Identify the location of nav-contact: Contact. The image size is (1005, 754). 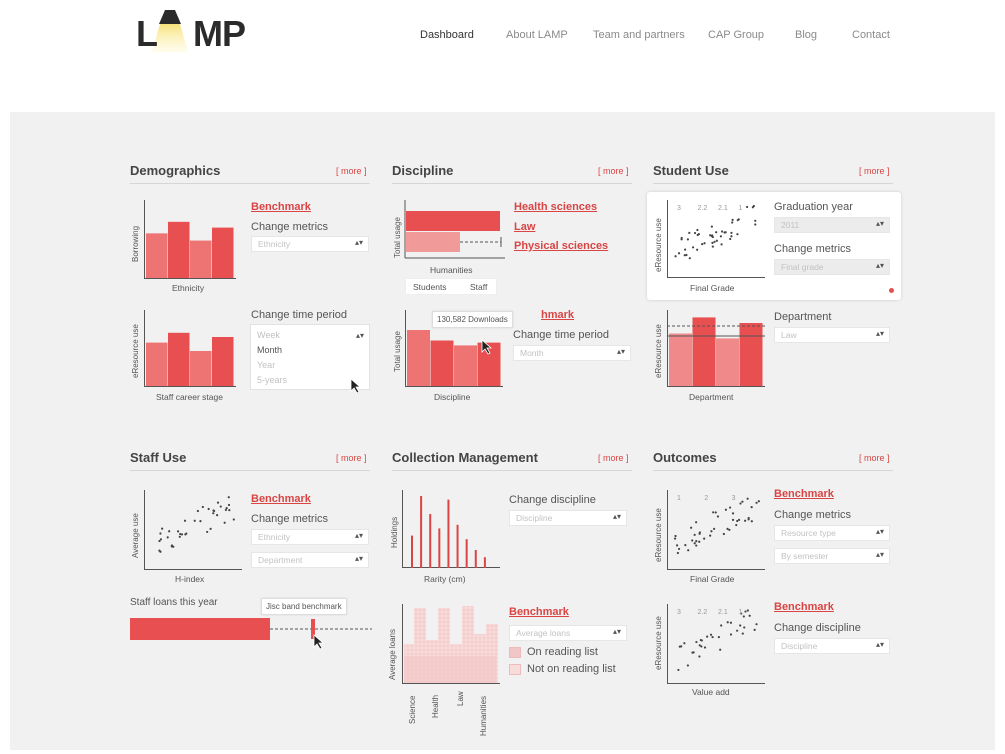
(871, 35).